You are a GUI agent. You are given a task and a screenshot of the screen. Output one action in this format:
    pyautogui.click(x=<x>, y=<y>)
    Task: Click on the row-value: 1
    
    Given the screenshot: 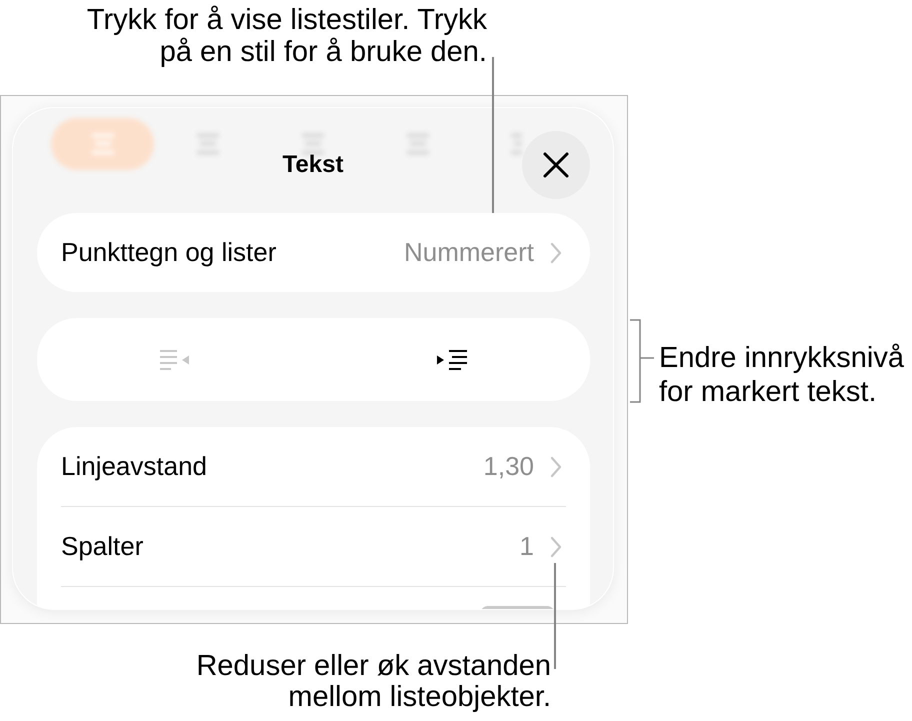 What is the action you would take?
    pyautogui.click(x=527, y=546)
    